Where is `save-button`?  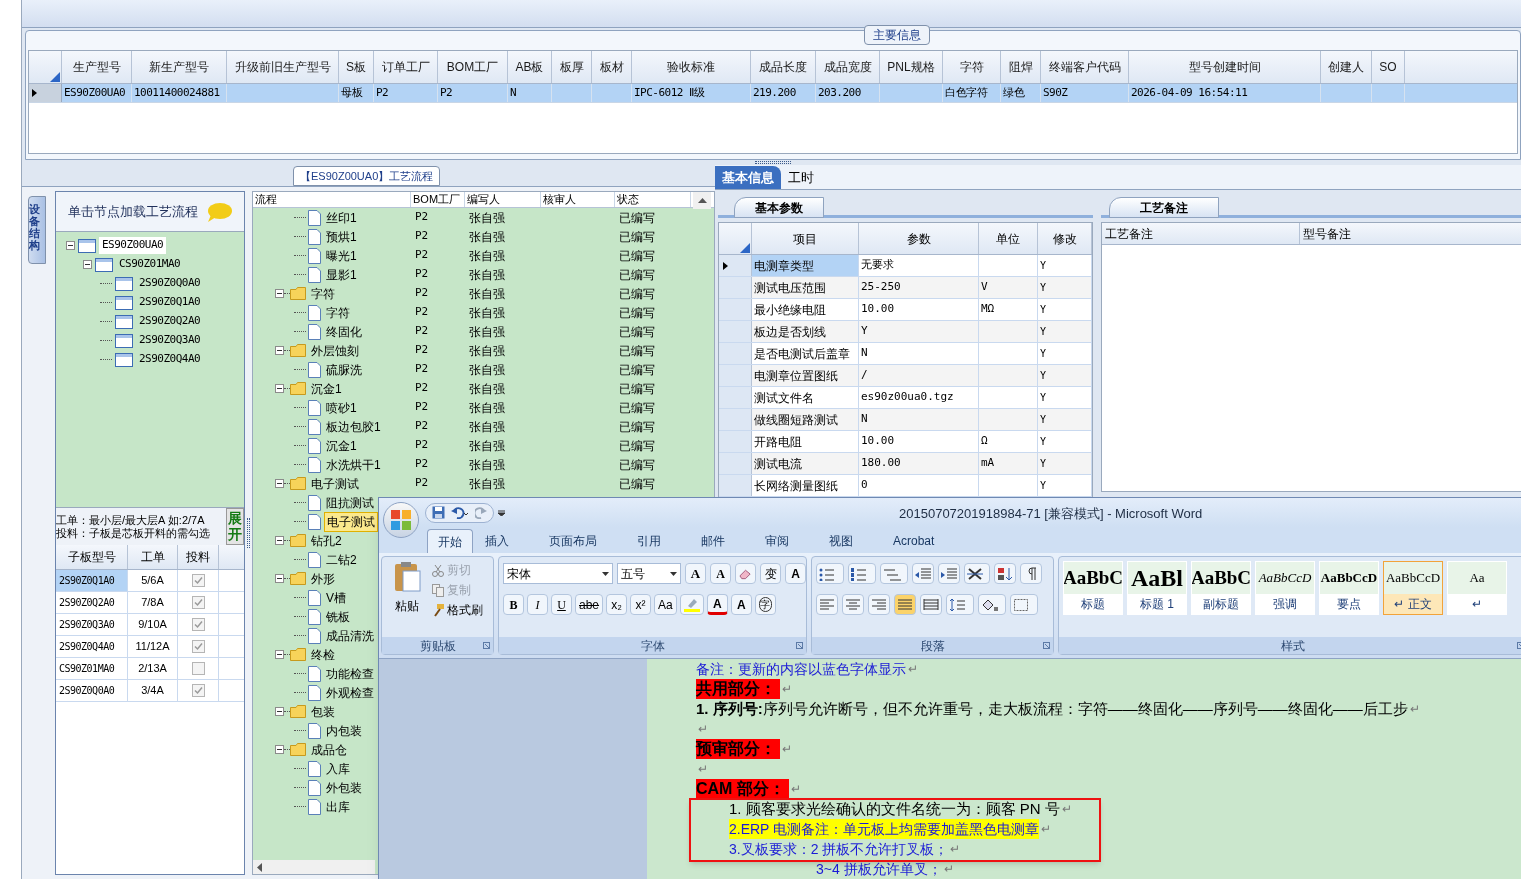
save-button is located at coordinates (438, 512).